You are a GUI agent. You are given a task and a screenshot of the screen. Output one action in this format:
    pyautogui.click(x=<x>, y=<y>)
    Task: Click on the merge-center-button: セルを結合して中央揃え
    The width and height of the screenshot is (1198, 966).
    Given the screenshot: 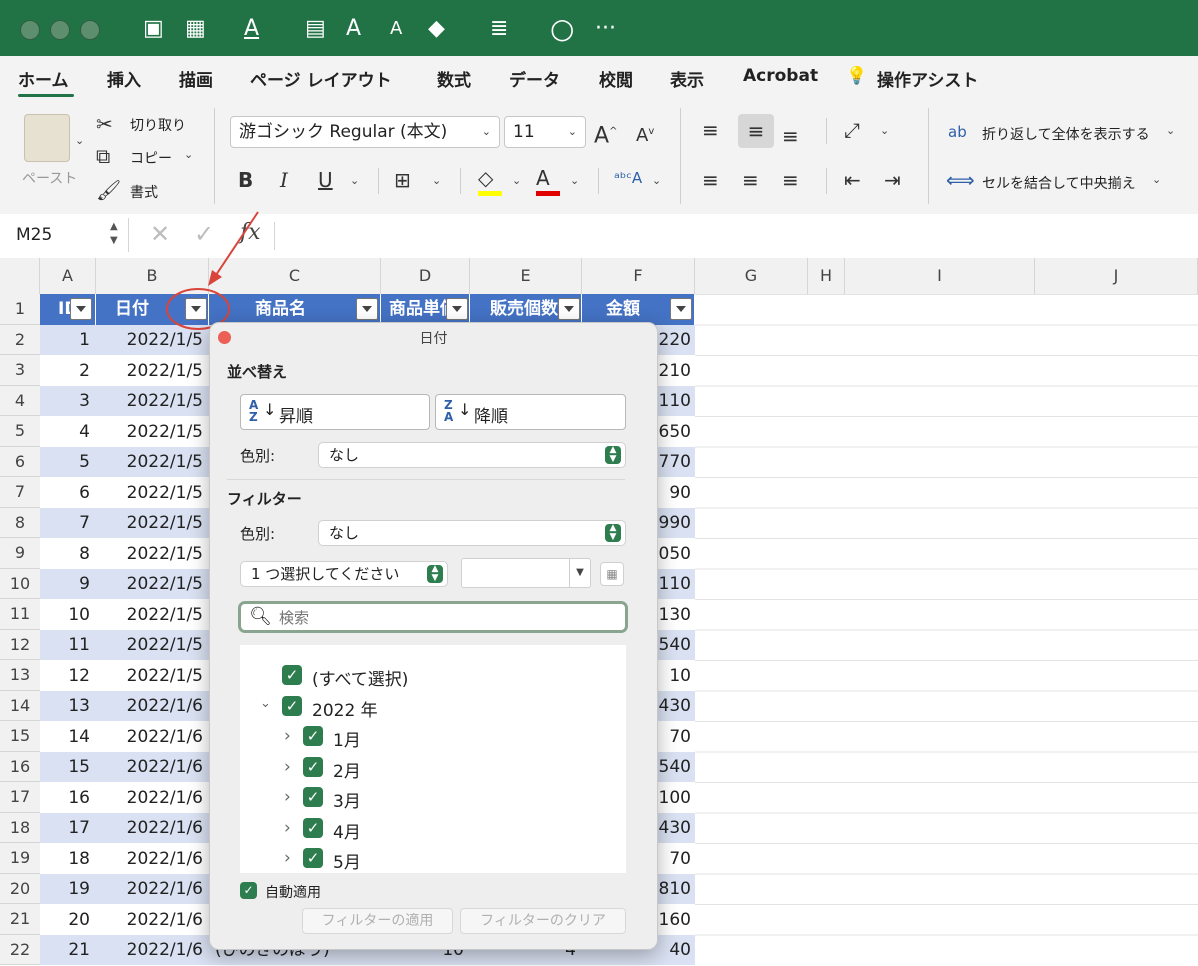 What is the action you would take?
    pyautogui.click(x=1059, y=183)
    